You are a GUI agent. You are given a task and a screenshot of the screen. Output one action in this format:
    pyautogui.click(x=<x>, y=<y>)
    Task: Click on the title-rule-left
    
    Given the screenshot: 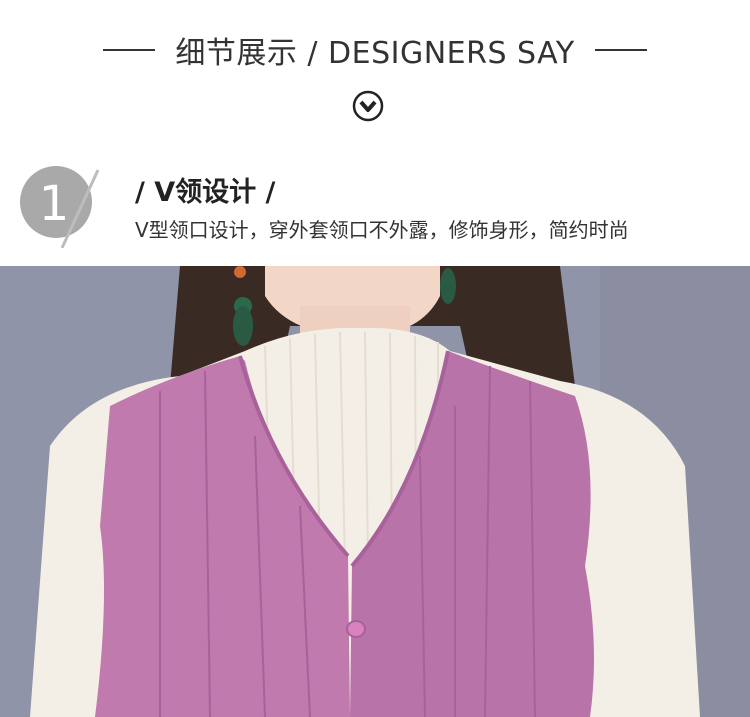 What is the action you would take?
    pyautogui.click(x=129, y=50)
    